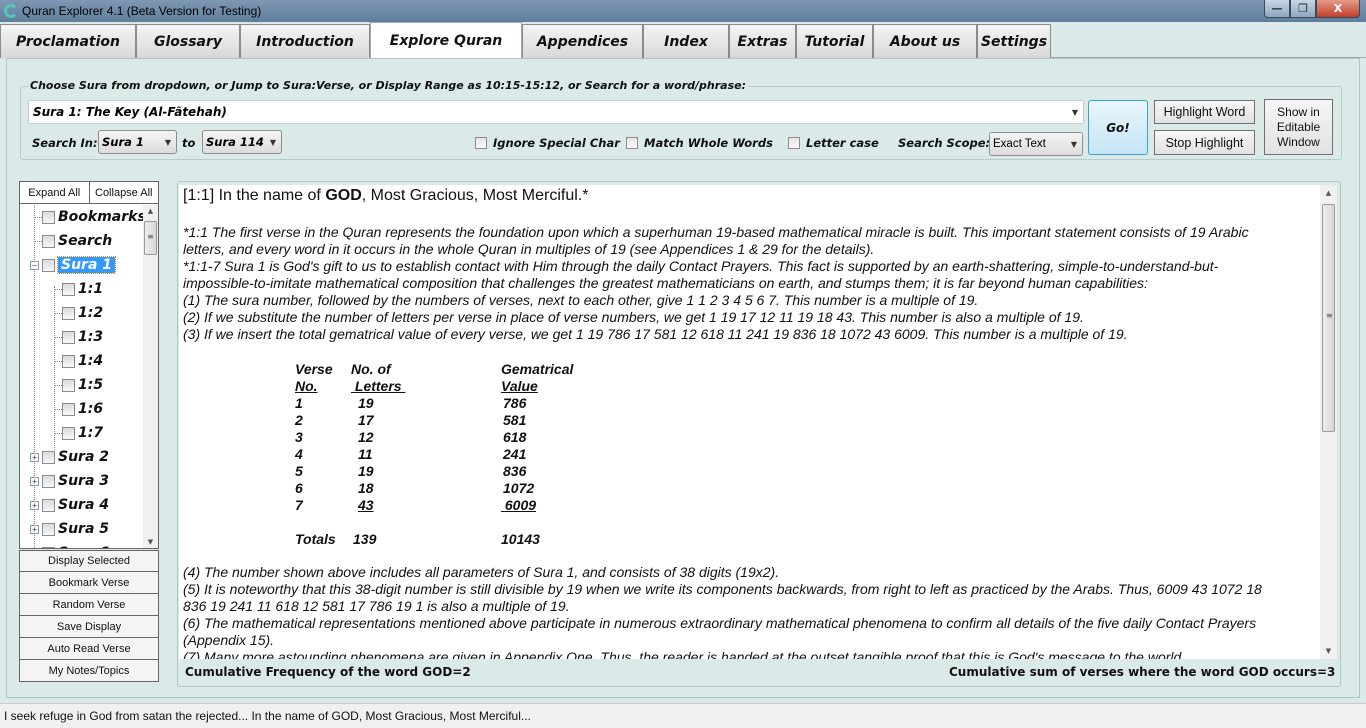 The width and height of the screenshot is (1366, 728). I want to click on tree-scrollbar: ▲ ≡ ▼, so click(150, 376).